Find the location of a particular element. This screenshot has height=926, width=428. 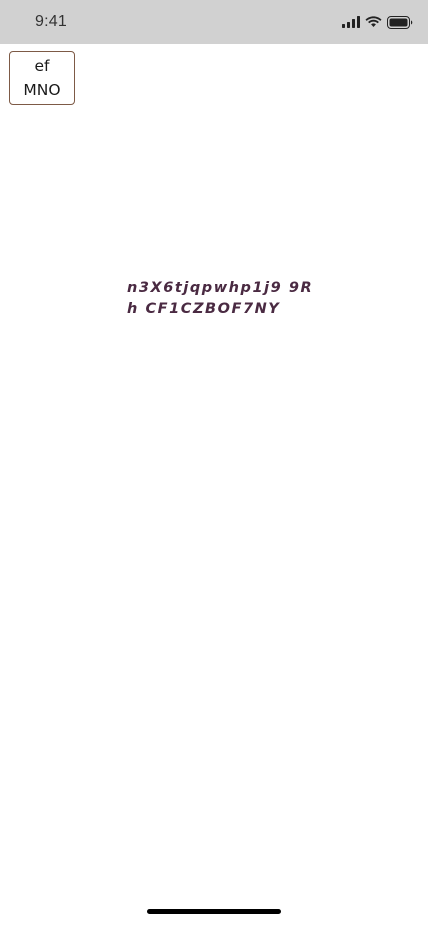

status-time: 9:41 is located at coordinates (51, 21).